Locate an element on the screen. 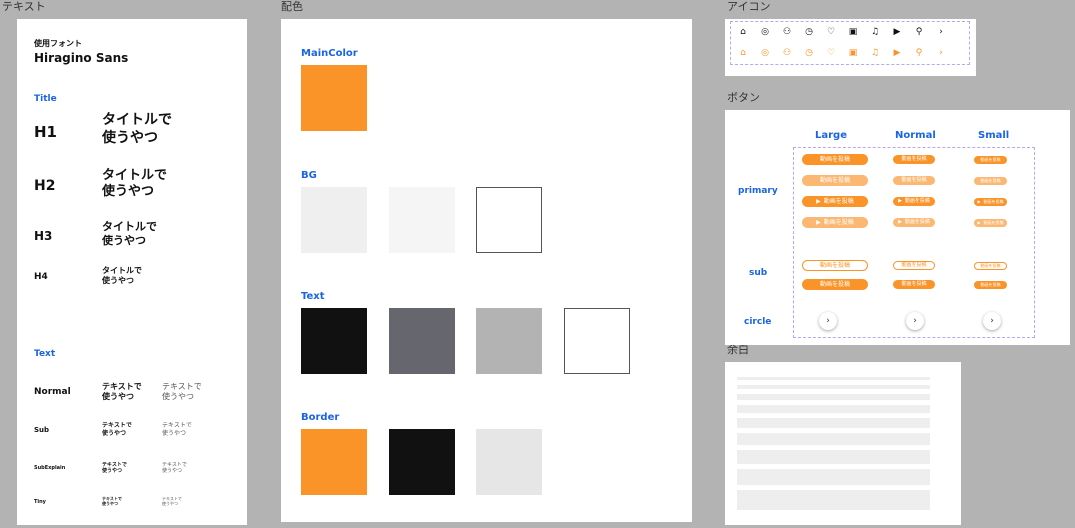  h4-label: H4 is located at coordinates (41, 277).